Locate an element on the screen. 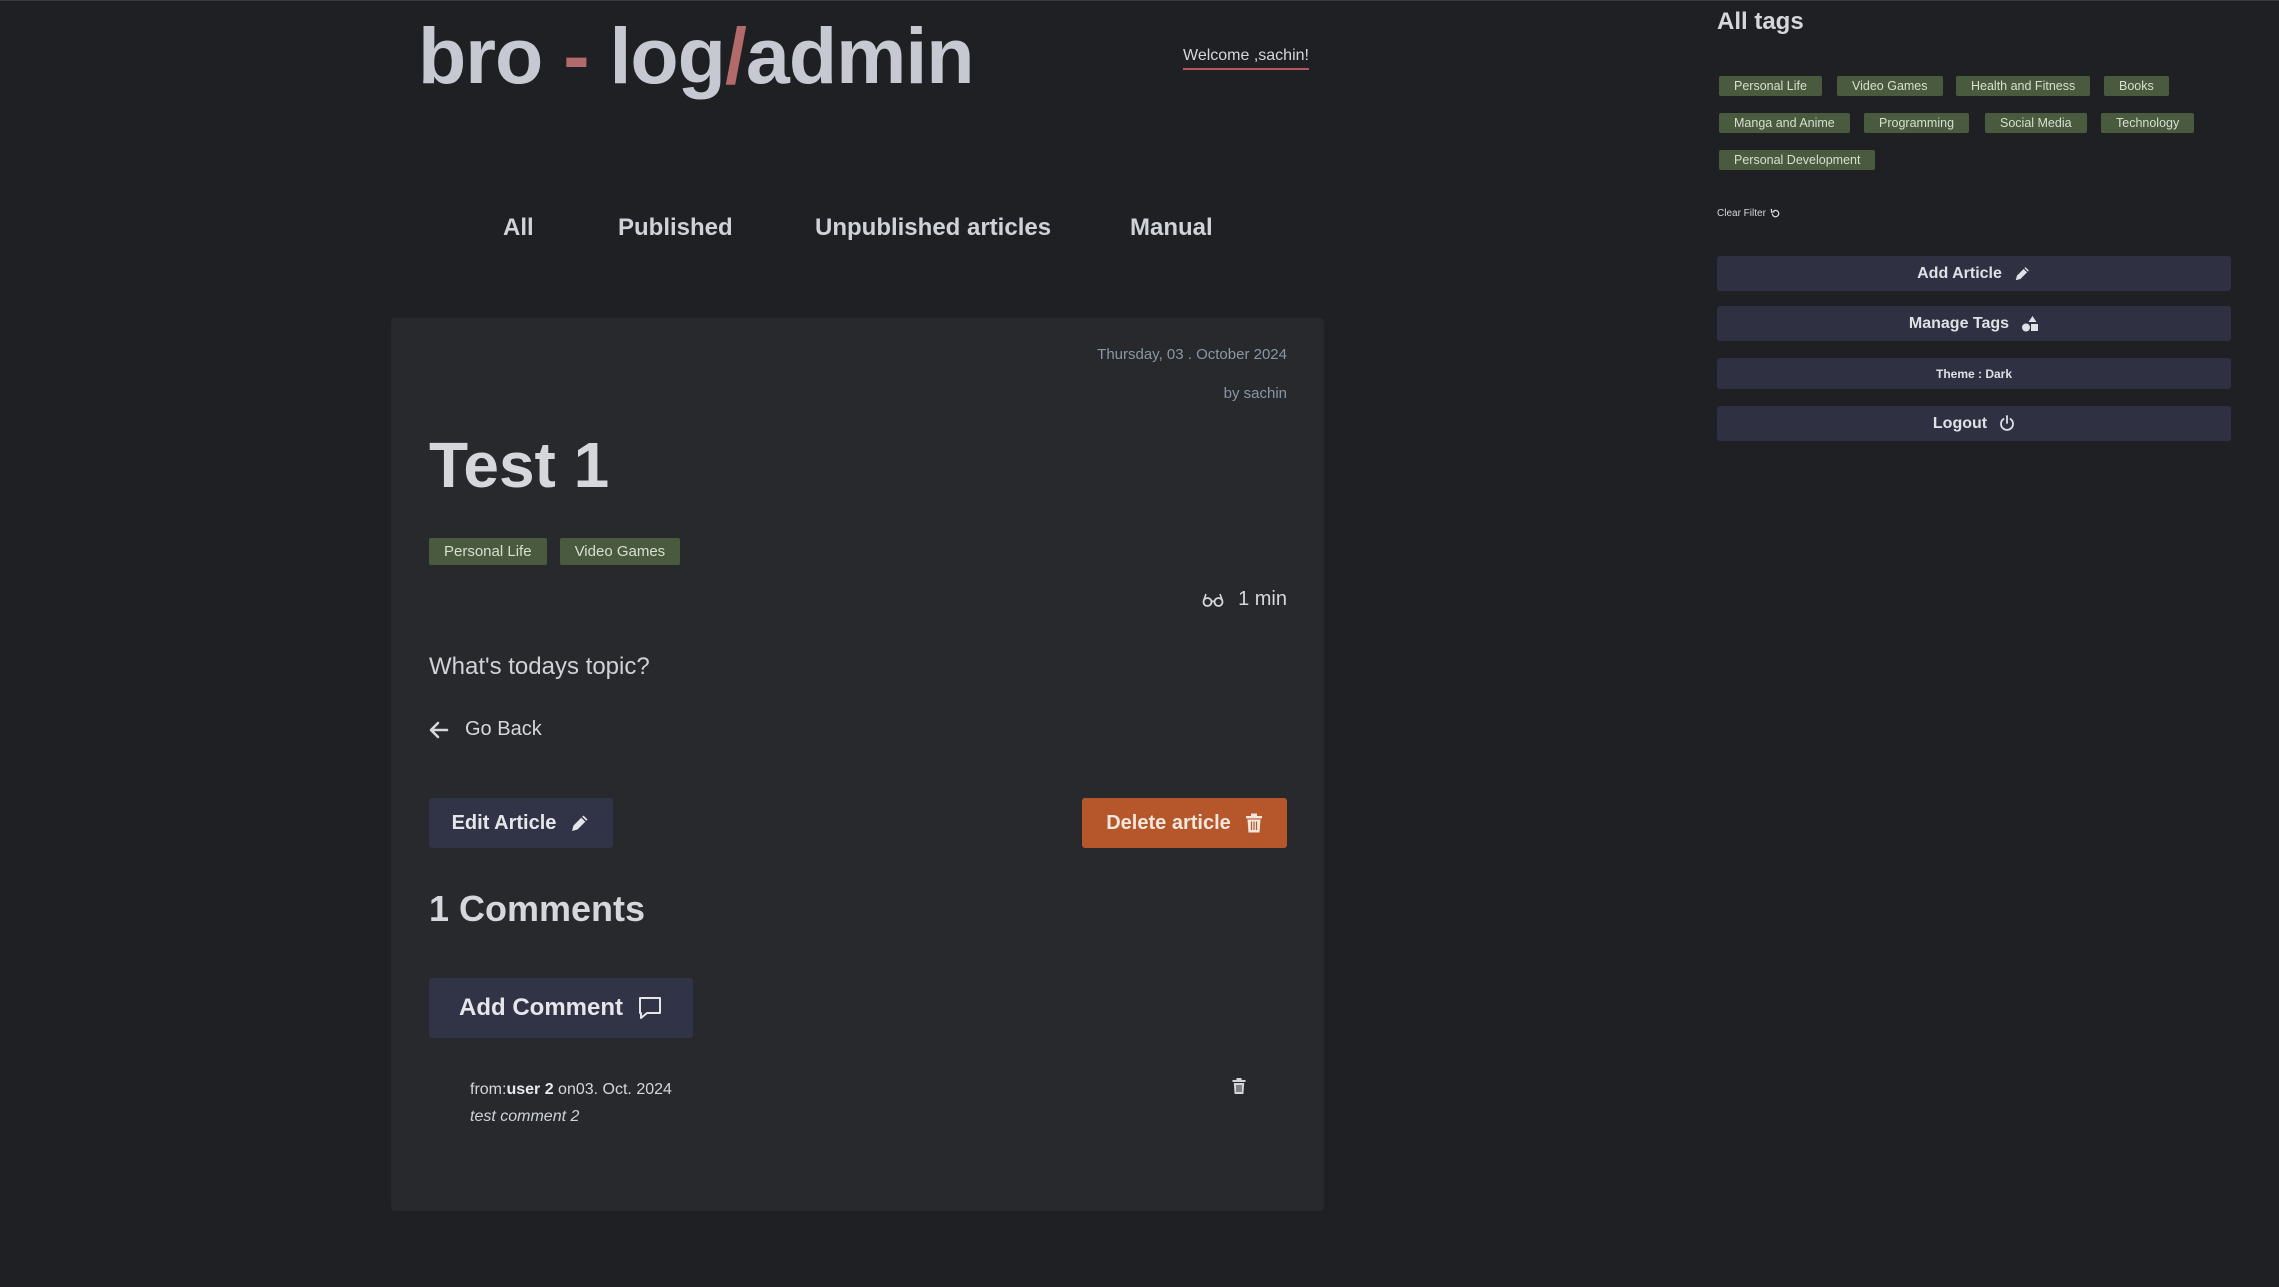 The width and height of the screenshot is (2279, 1287). nav-published: Published is located at coordinates (675, 228).